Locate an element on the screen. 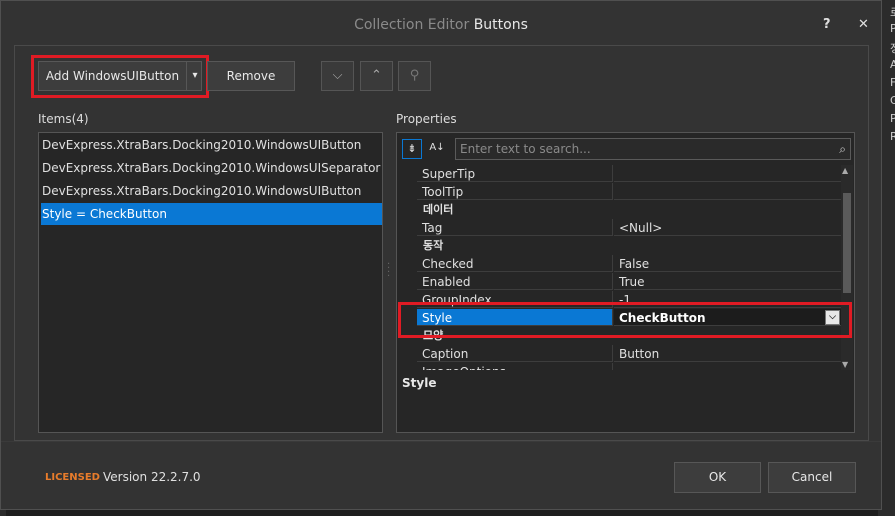 The image size is (895, 516). property-row: ImageOptions is located at coordinates (629, 366).